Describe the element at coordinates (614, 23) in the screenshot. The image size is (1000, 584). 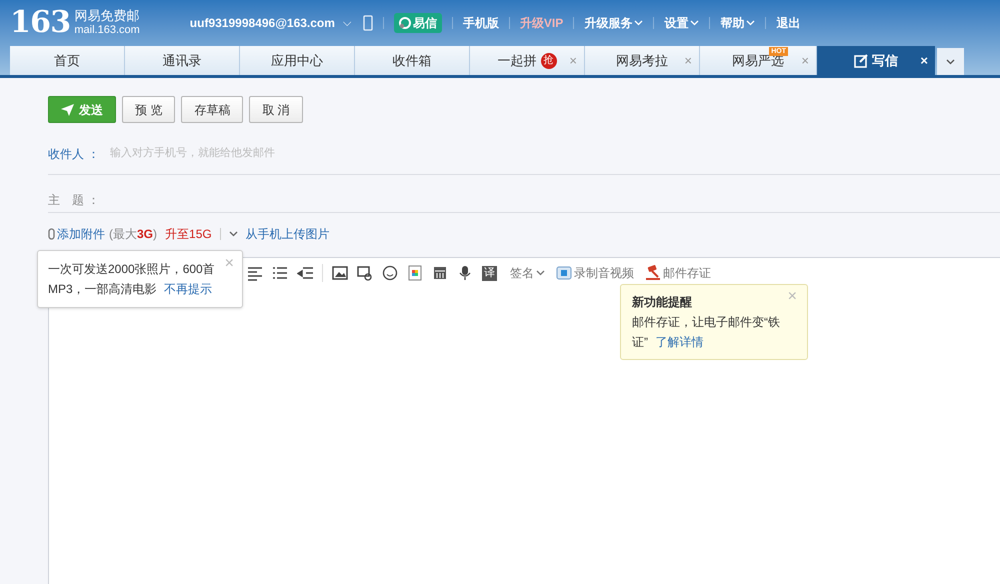
I see `menu-link: 升级服务` at that location.